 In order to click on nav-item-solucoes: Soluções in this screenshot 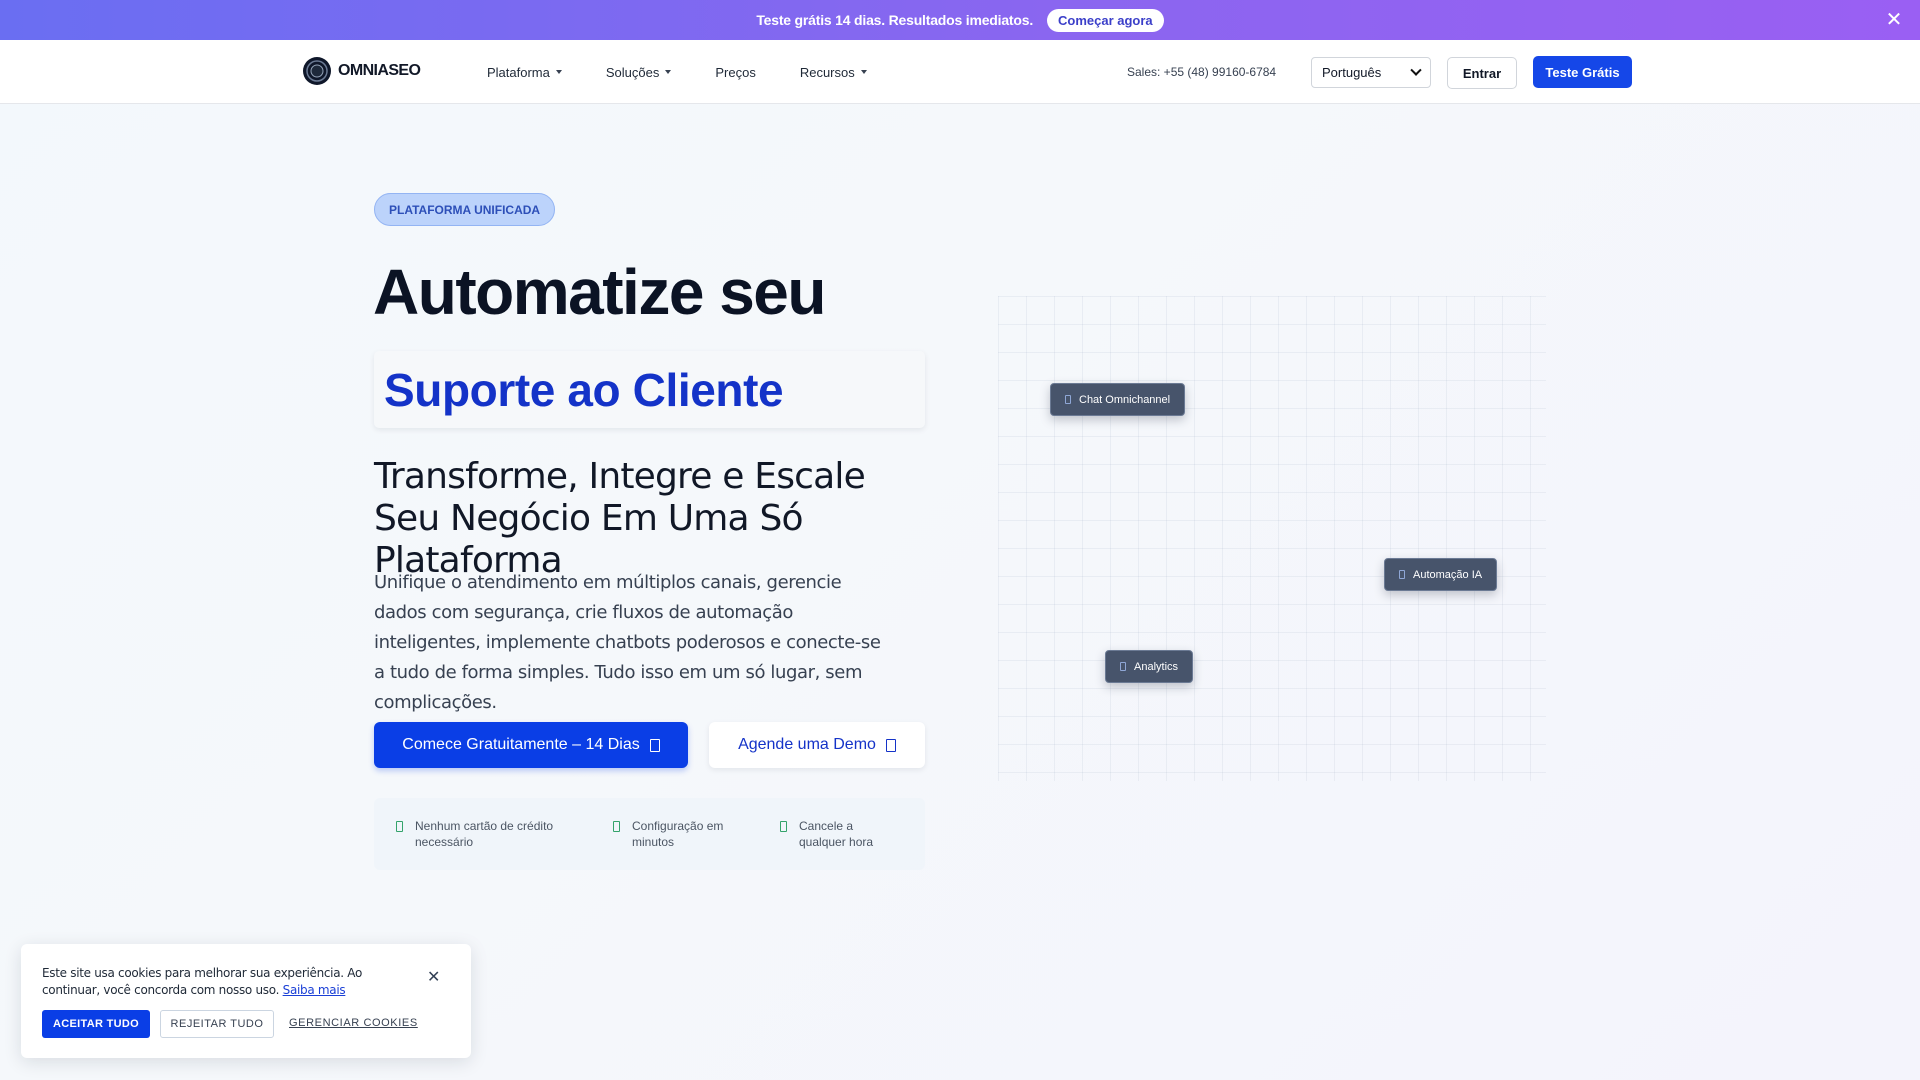, I will do `click(638, 72)`.